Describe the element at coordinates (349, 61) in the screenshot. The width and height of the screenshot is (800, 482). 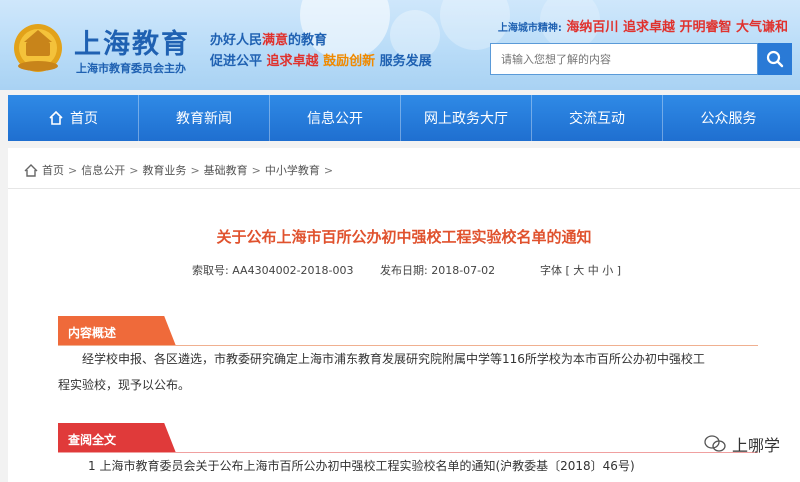
I see `slogan-part: 鼓励创新` at that location.